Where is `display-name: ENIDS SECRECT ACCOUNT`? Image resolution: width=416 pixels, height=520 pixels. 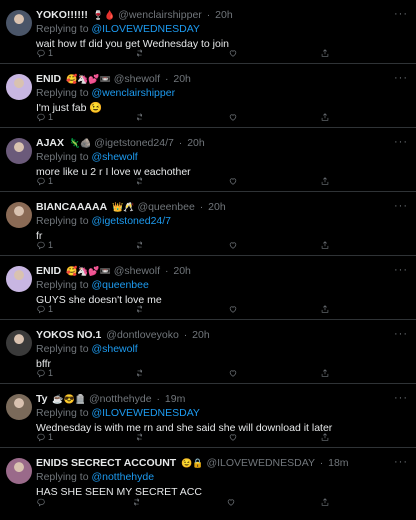 display-name: ENIDS SECRECT ACCOUNT is located at coordinates (106, 463).